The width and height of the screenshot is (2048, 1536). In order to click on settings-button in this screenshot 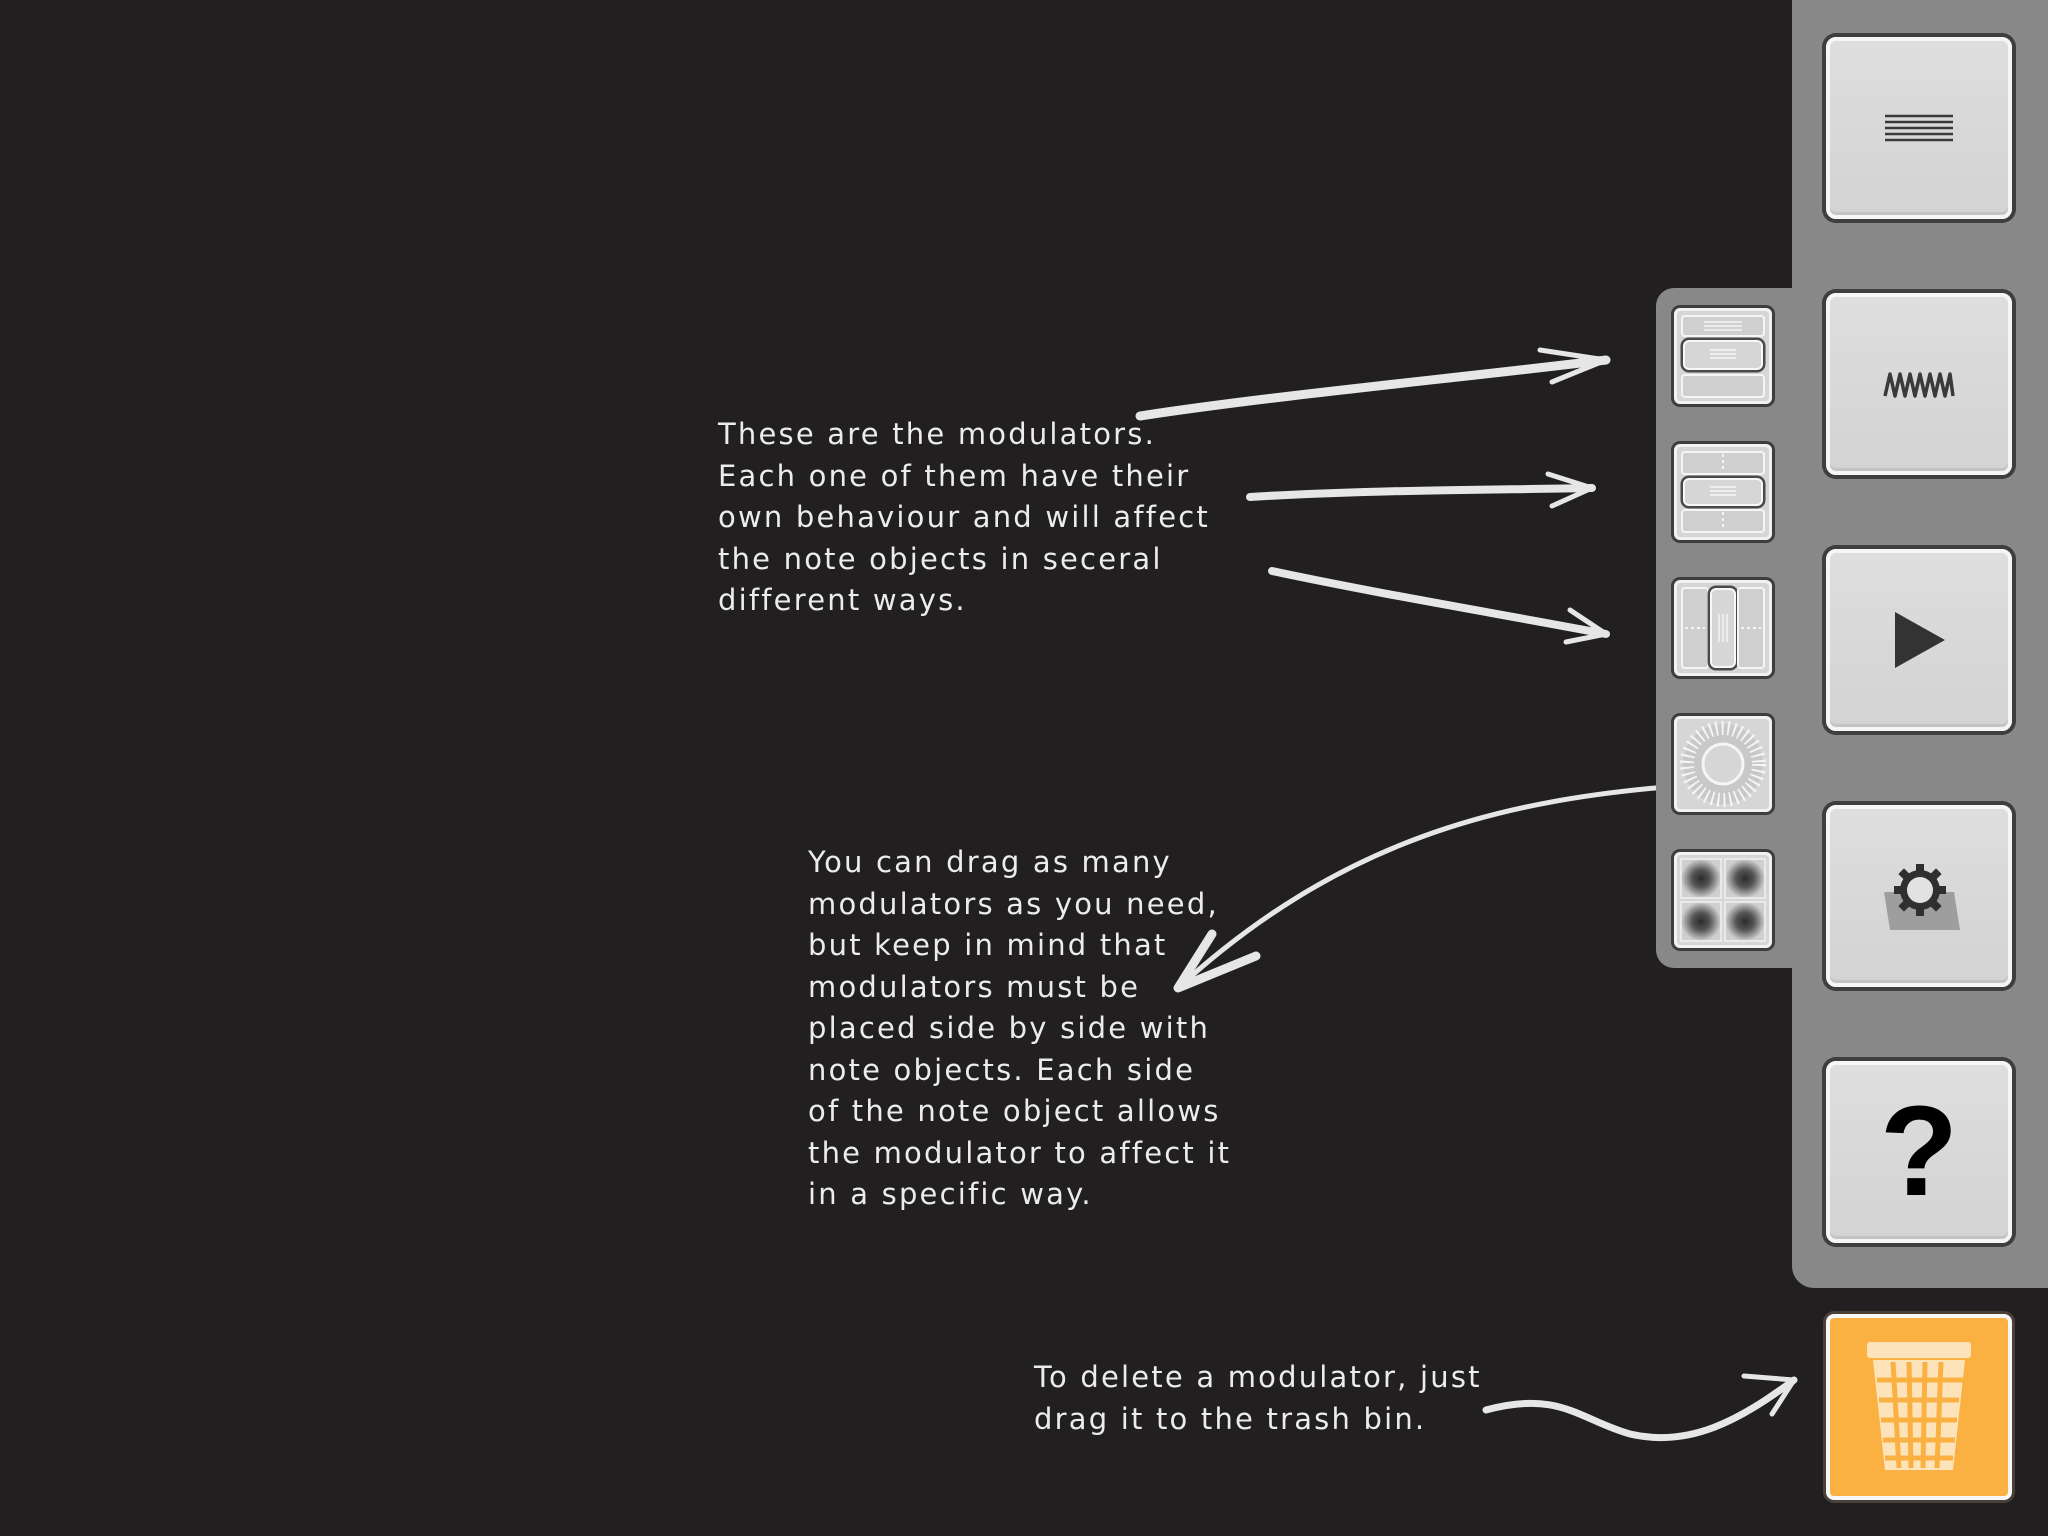, I will do `click(1919, 896)`.